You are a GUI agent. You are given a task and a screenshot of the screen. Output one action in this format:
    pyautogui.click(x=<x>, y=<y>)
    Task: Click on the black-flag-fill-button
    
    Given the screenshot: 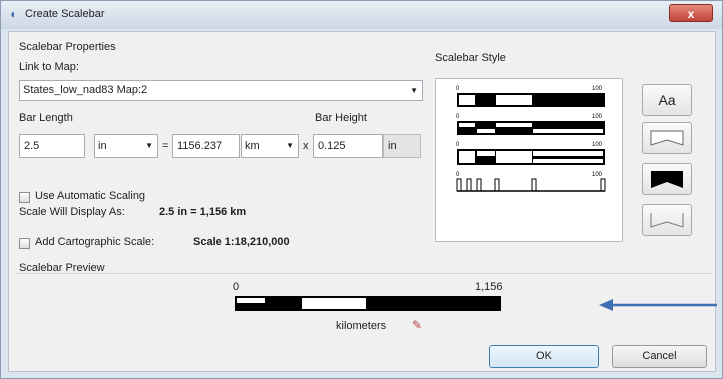 What is the action you would take?
    pyautogui.click(x=667, y=179)
    